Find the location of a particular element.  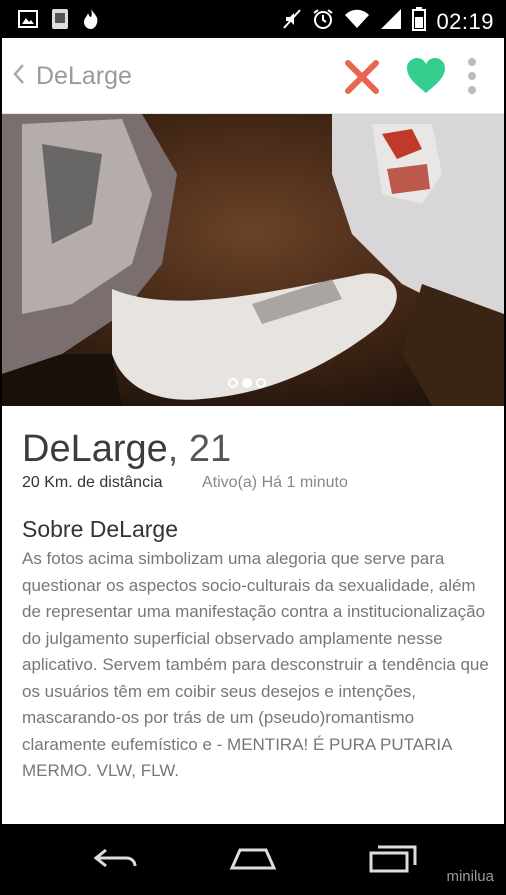

clock-time: 02:19 is located at coordinates (465, 21).